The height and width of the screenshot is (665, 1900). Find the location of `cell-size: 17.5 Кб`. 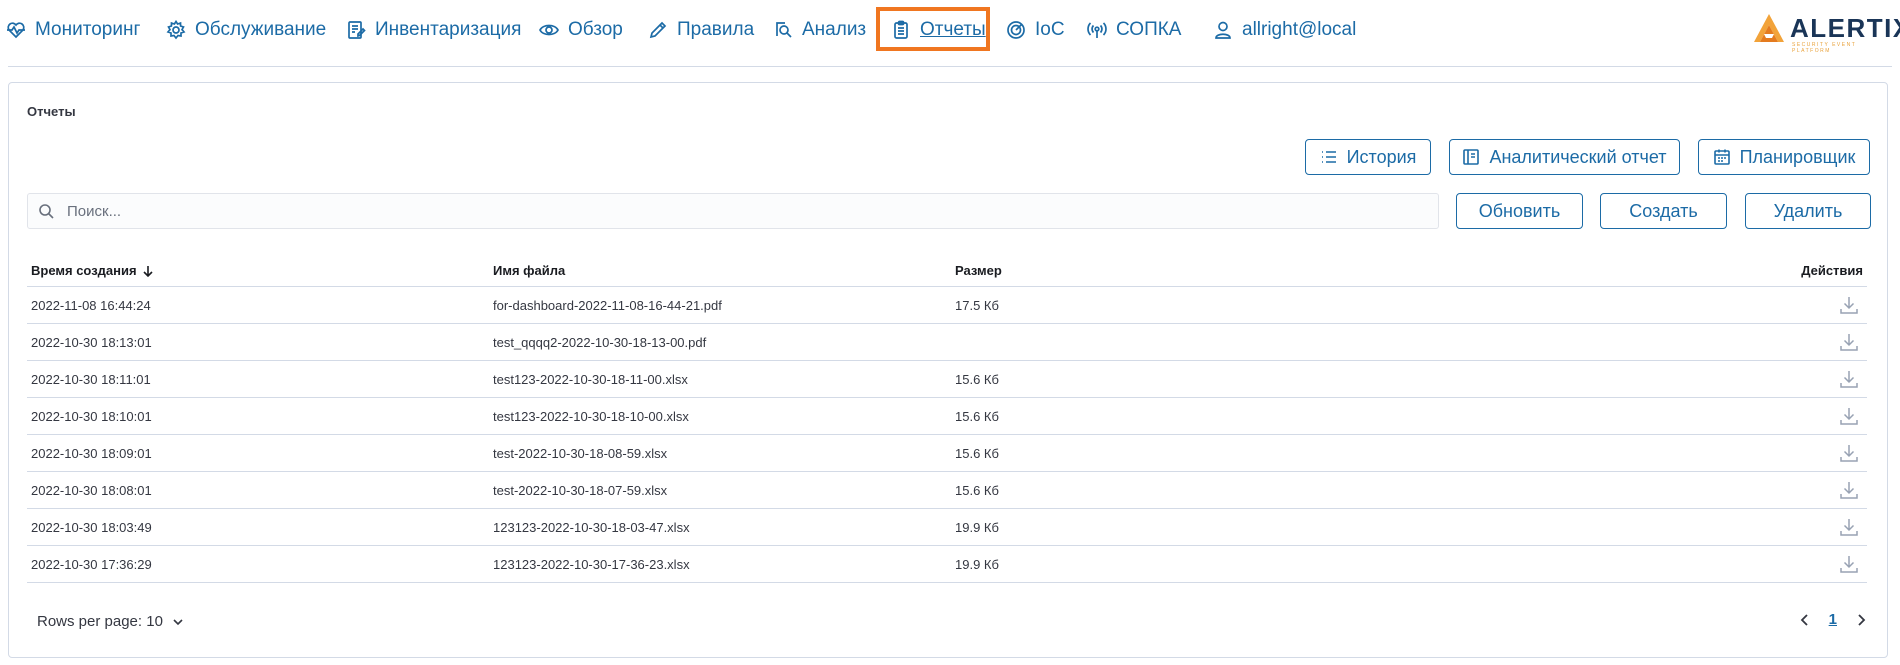

cell-size: 17.5 Кб is located at coordinates (977, 305).